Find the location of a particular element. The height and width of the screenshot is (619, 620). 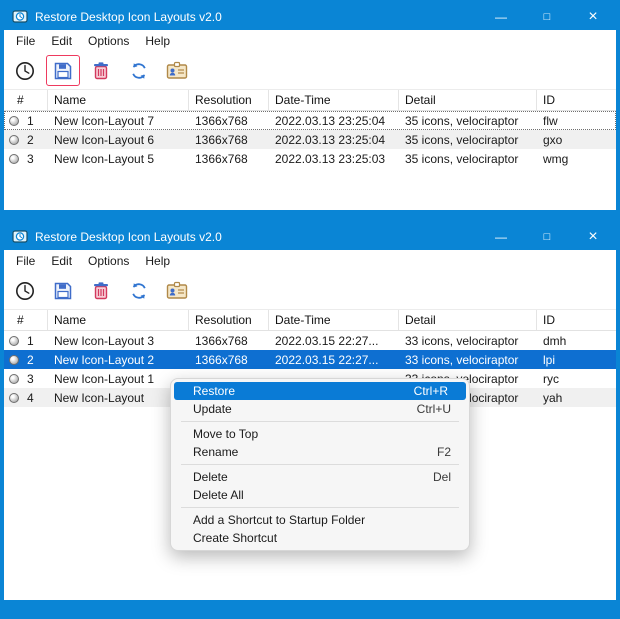

row-name: New Icon-Layout 6 is located at coordinates (104, 139).